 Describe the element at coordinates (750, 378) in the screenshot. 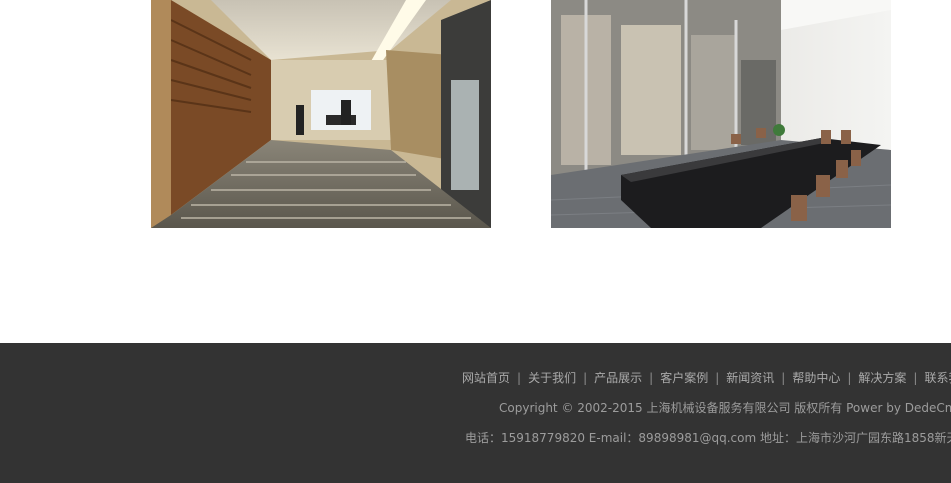

I see `footer-nav-news: 新闻资讯` at that location.